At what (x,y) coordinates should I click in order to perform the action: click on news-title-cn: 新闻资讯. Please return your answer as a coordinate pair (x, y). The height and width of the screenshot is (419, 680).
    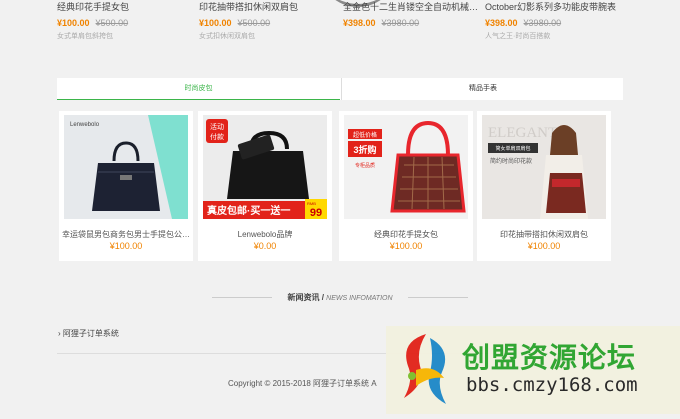
    Looking at the image, I should click on (303, 297).